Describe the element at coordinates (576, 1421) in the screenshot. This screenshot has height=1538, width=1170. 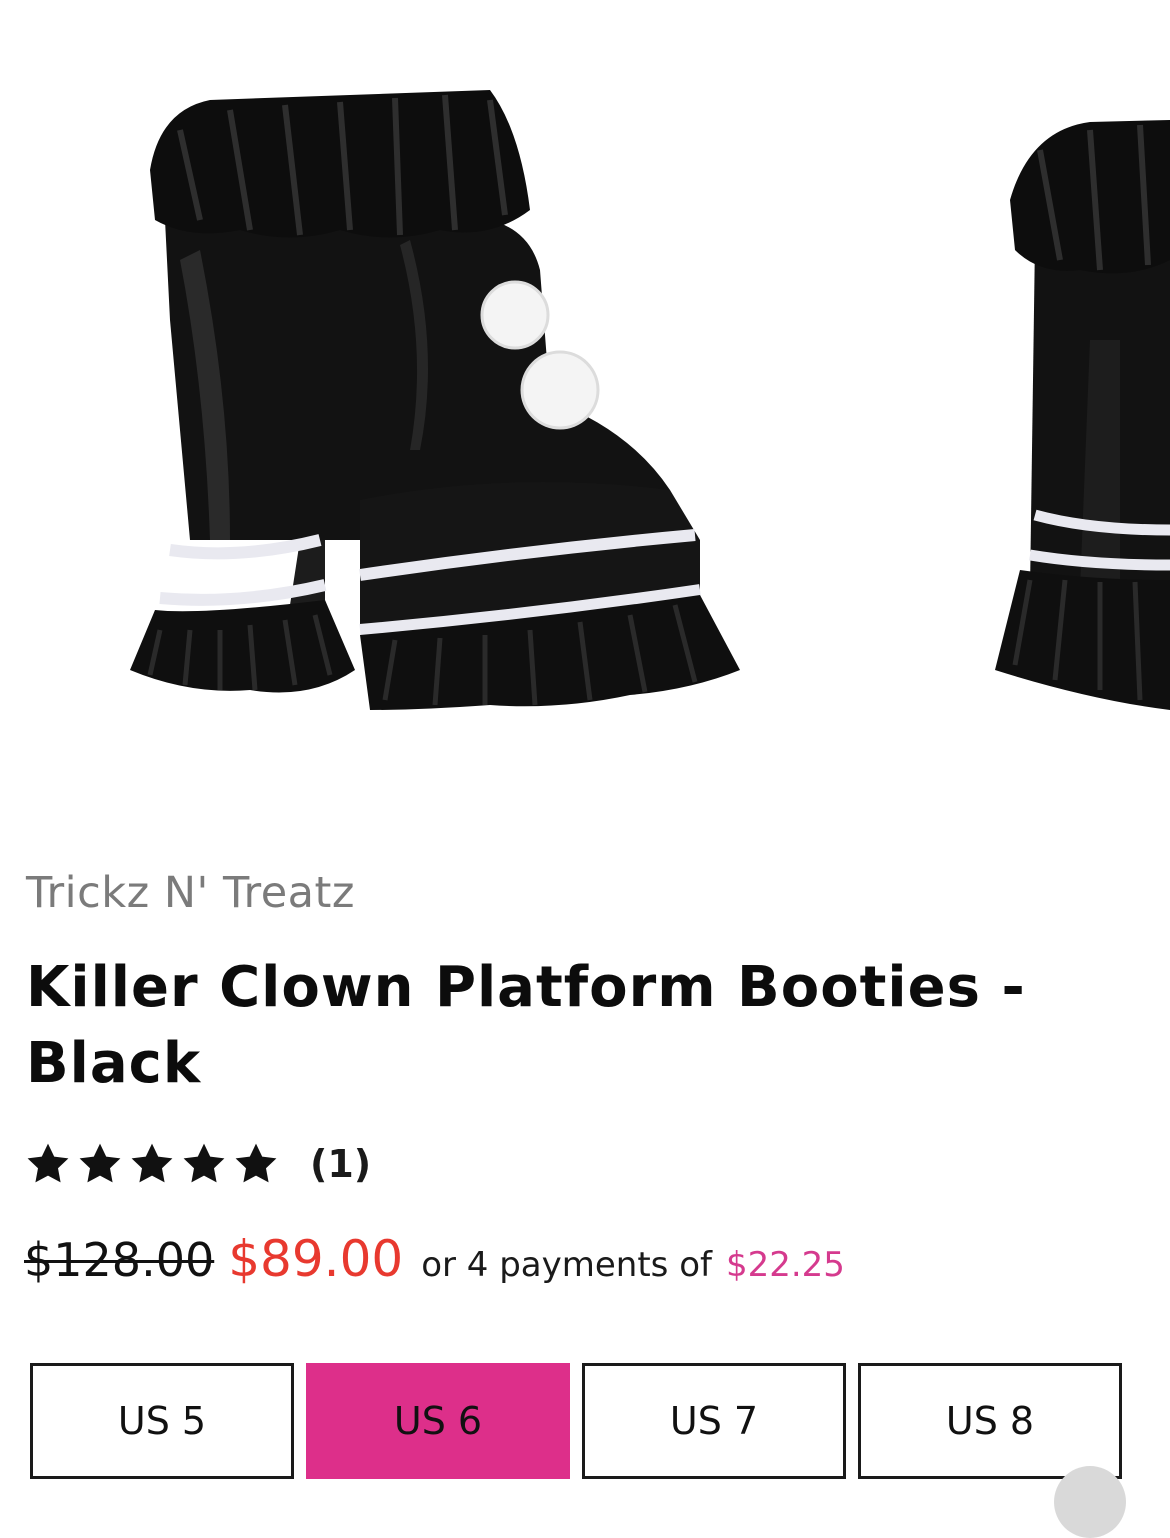
I see `size-selector: US 5 US 6 US 7 US 8` at that location.